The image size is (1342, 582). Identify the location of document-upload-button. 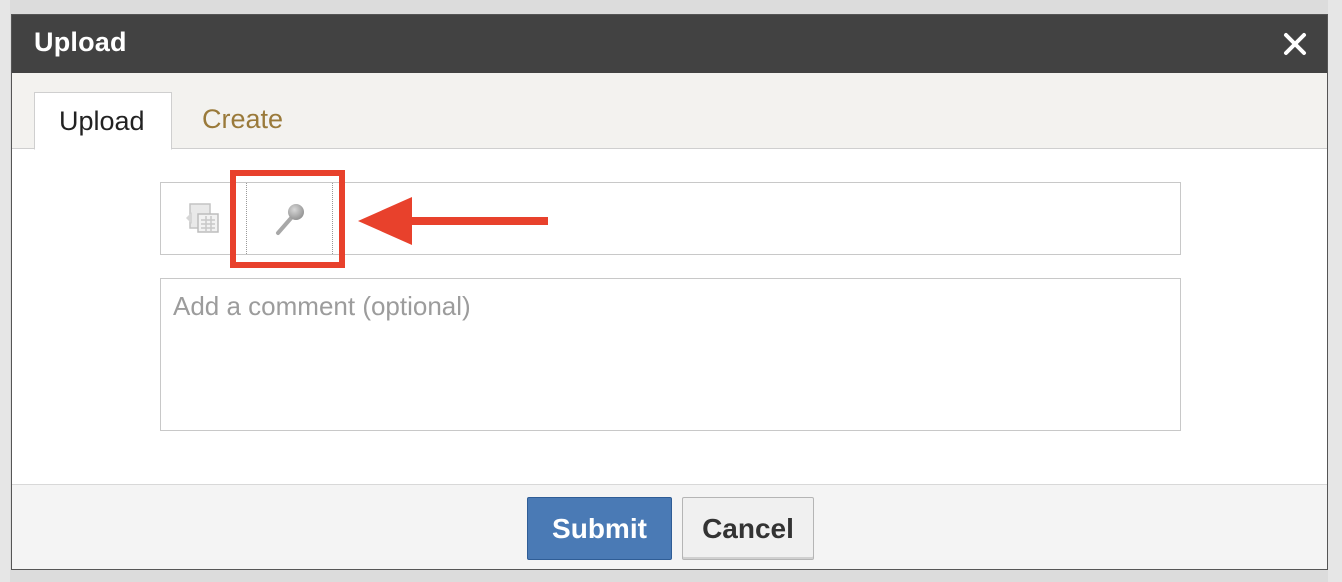
(203, 218).